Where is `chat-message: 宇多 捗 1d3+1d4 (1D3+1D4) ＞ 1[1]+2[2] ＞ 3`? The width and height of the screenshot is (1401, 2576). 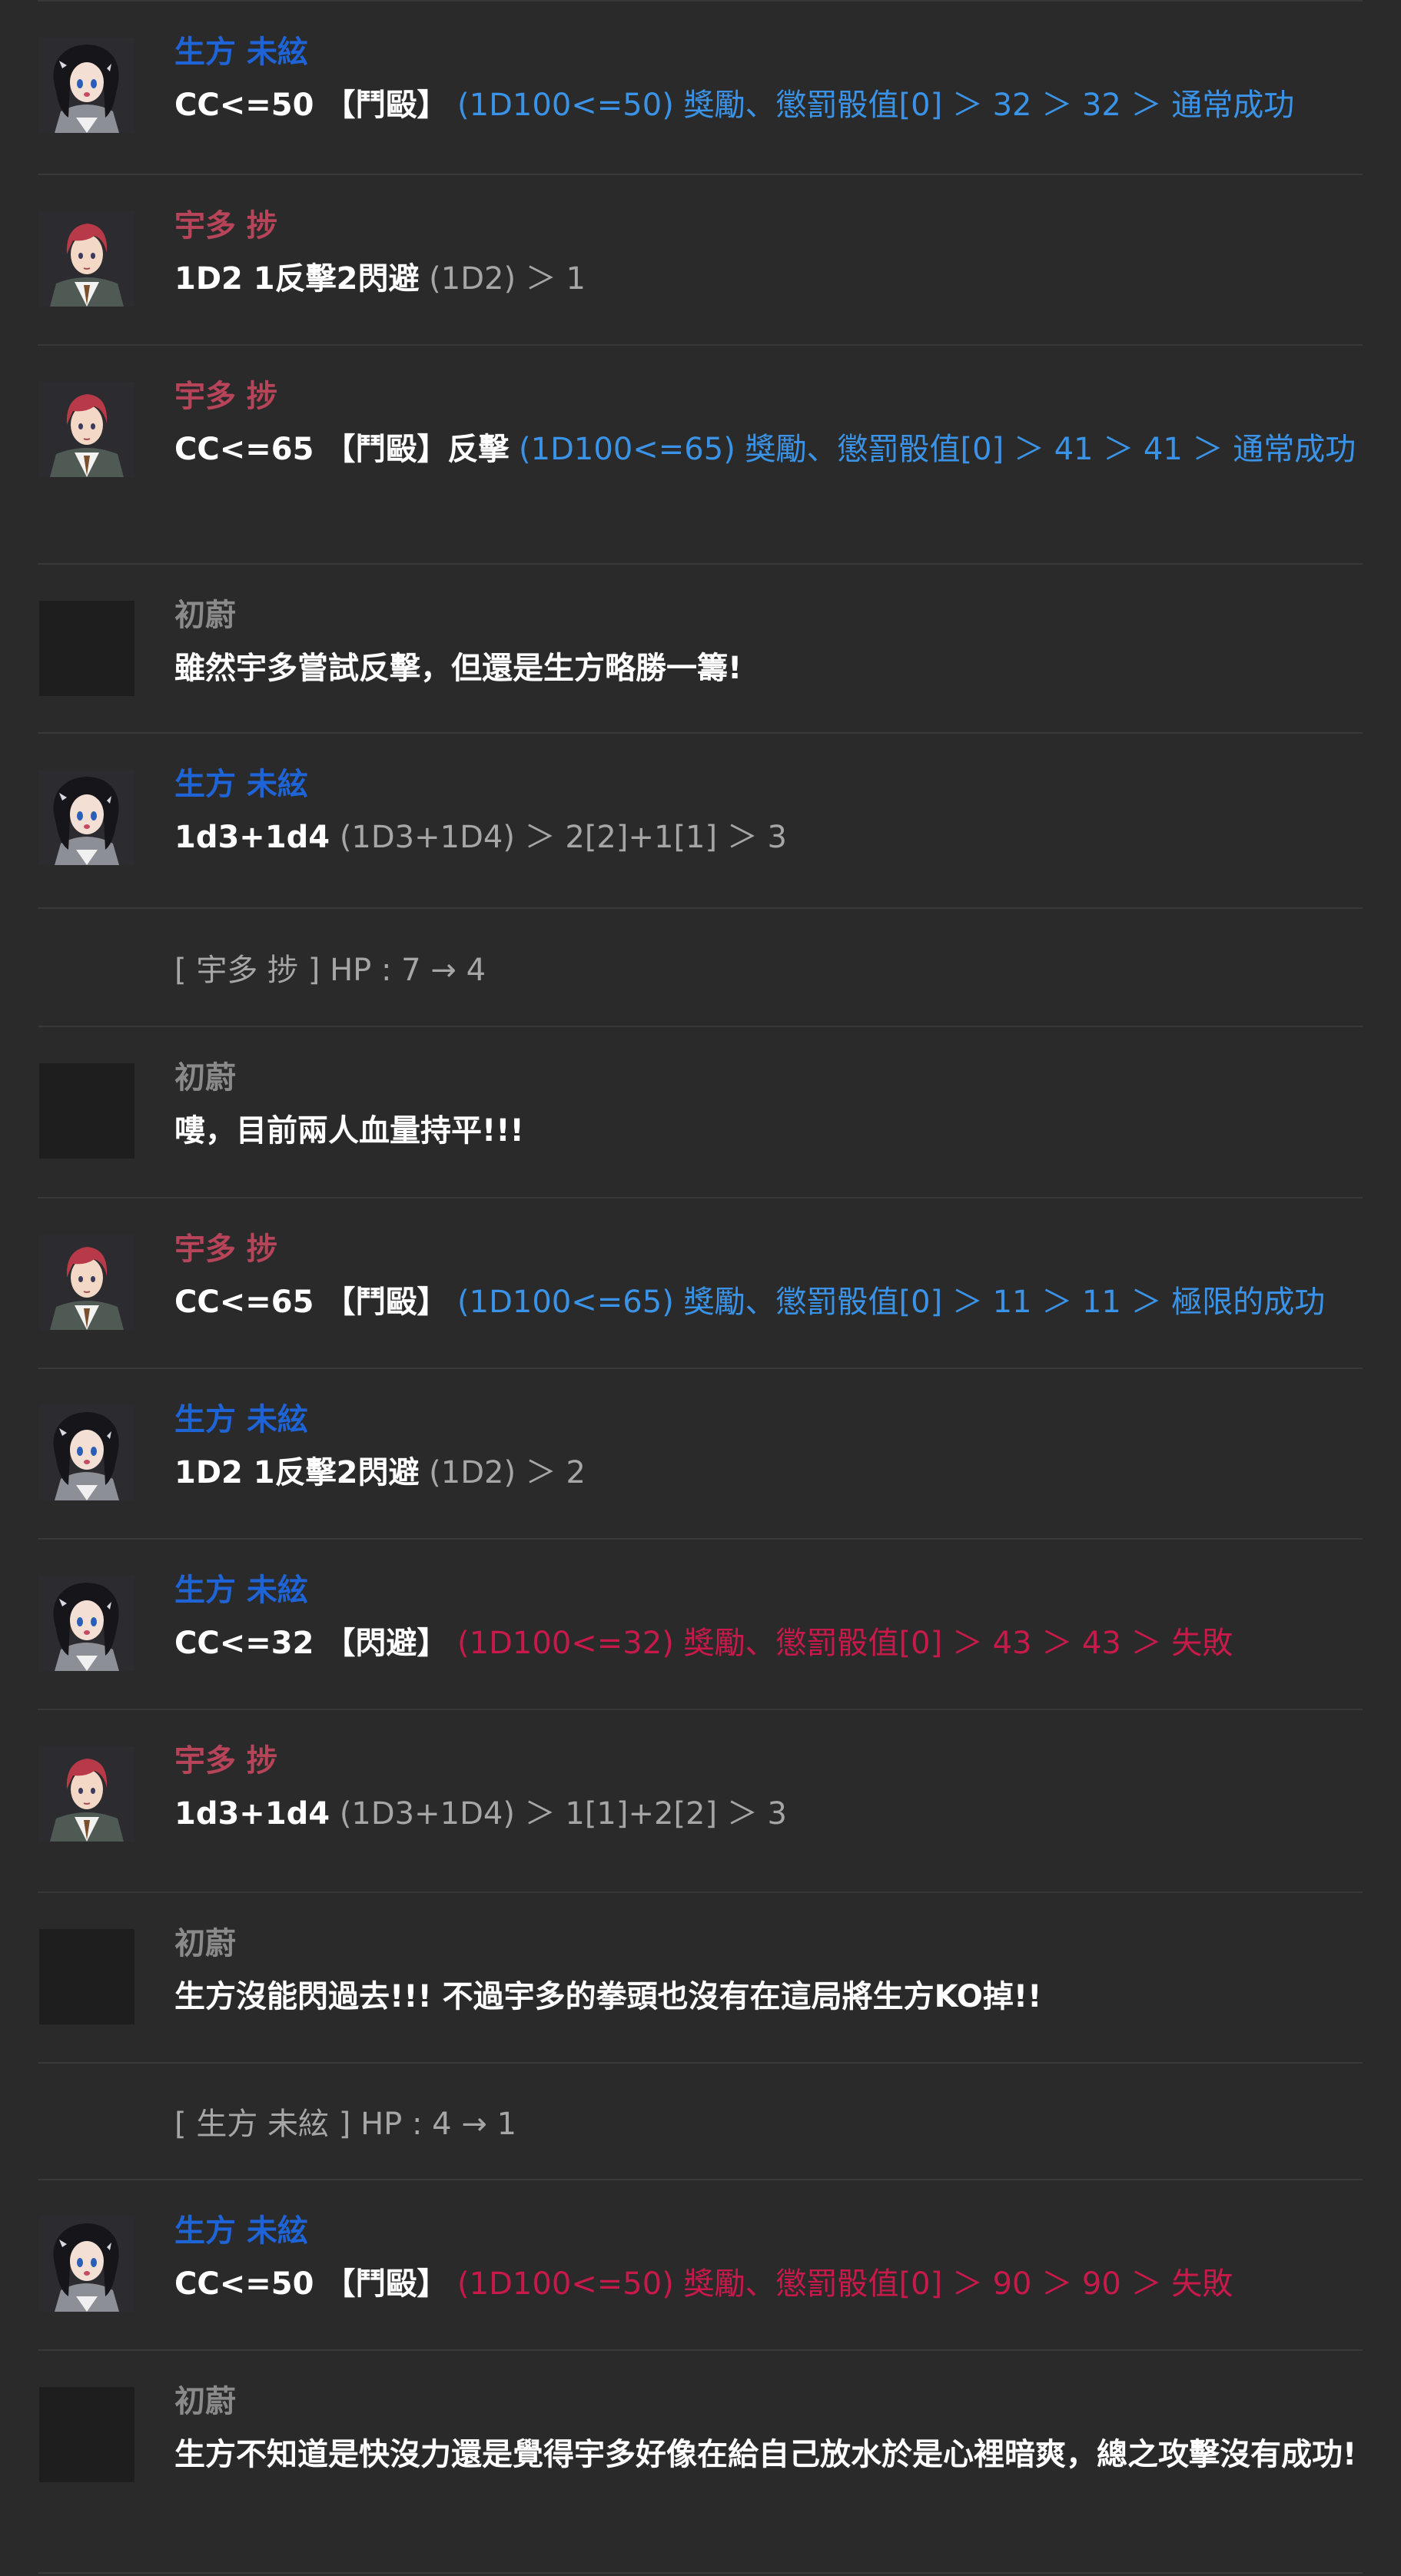 chat-message: 宇多 捗 1d3+1d4 (1D3+1D4) ＞ 1[1]+2[2] ＞ 3 is located at coordinates (700, 1801).